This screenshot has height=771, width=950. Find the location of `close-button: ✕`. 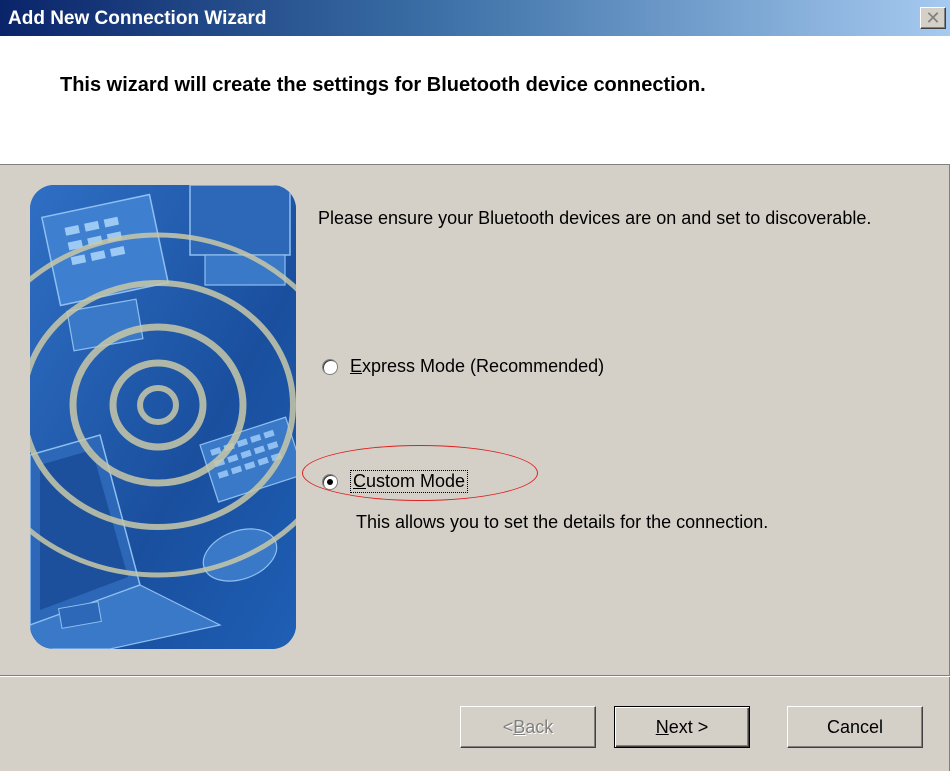

close-button: ✕ is located at coordinates (933, 18).